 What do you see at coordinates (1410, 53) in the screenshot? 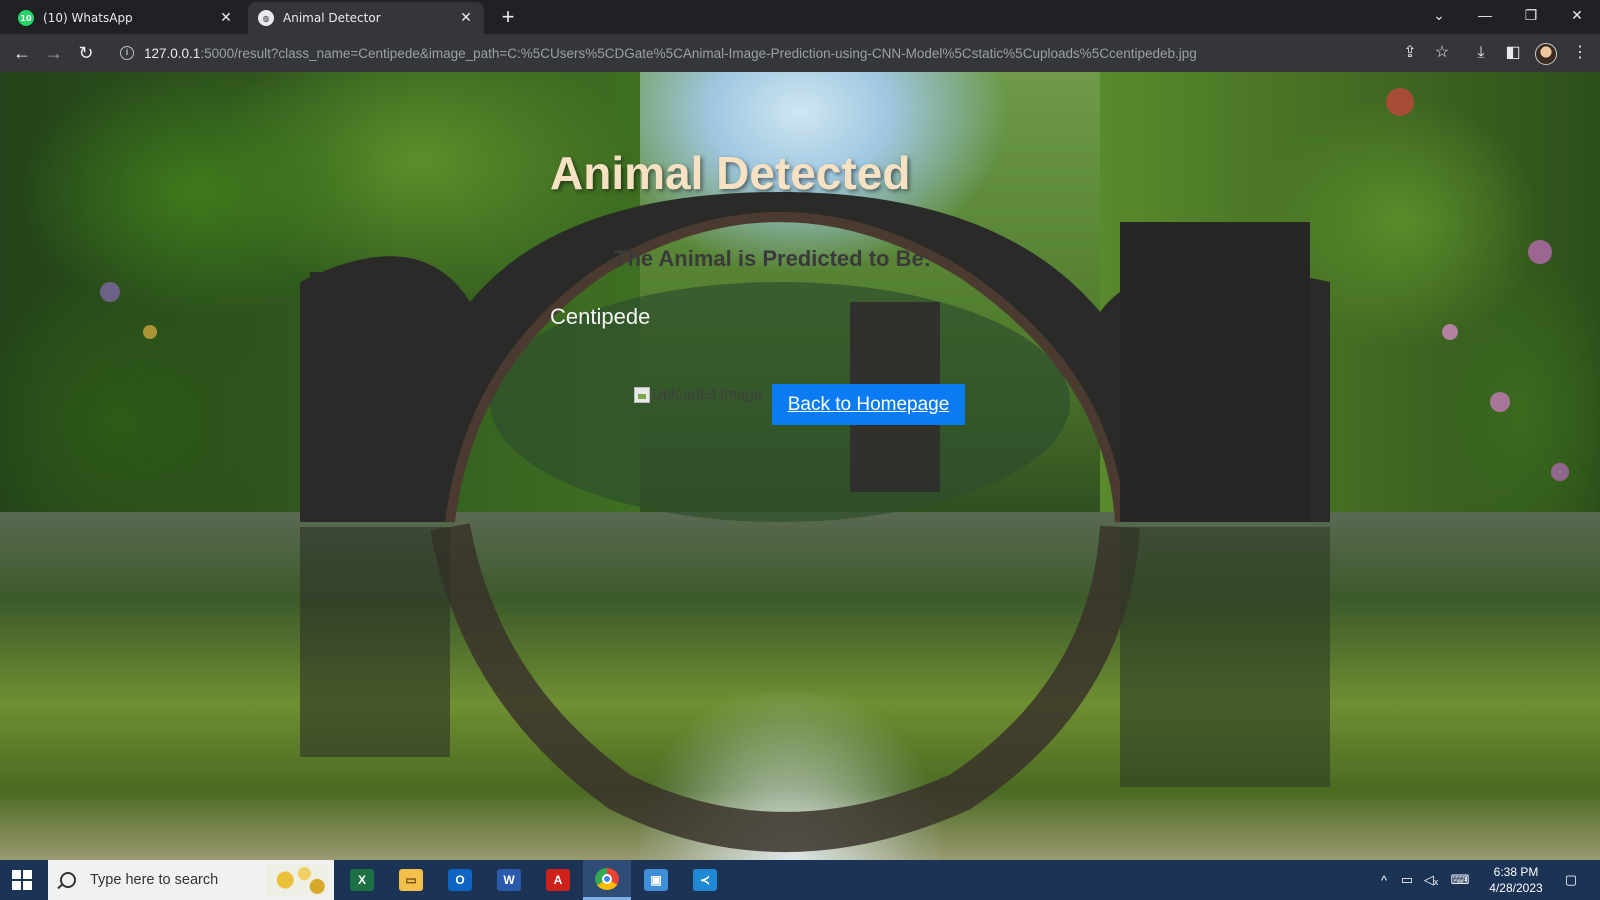
I see `share-icon: ⇪` at bounding box center [1410, 53].